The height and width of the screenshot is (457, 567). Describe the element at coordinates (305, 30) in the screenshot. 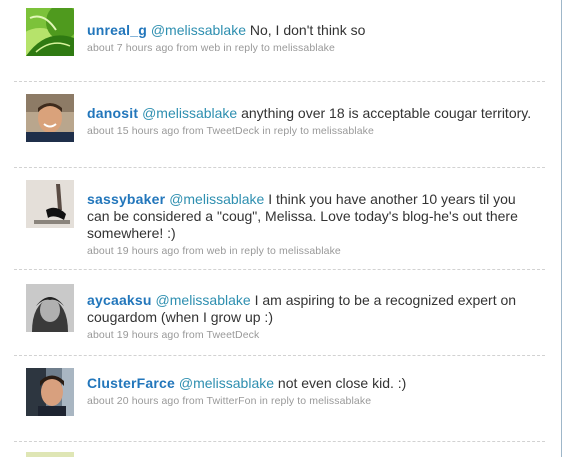

I see `status-message: No, I don't think so` at that location.